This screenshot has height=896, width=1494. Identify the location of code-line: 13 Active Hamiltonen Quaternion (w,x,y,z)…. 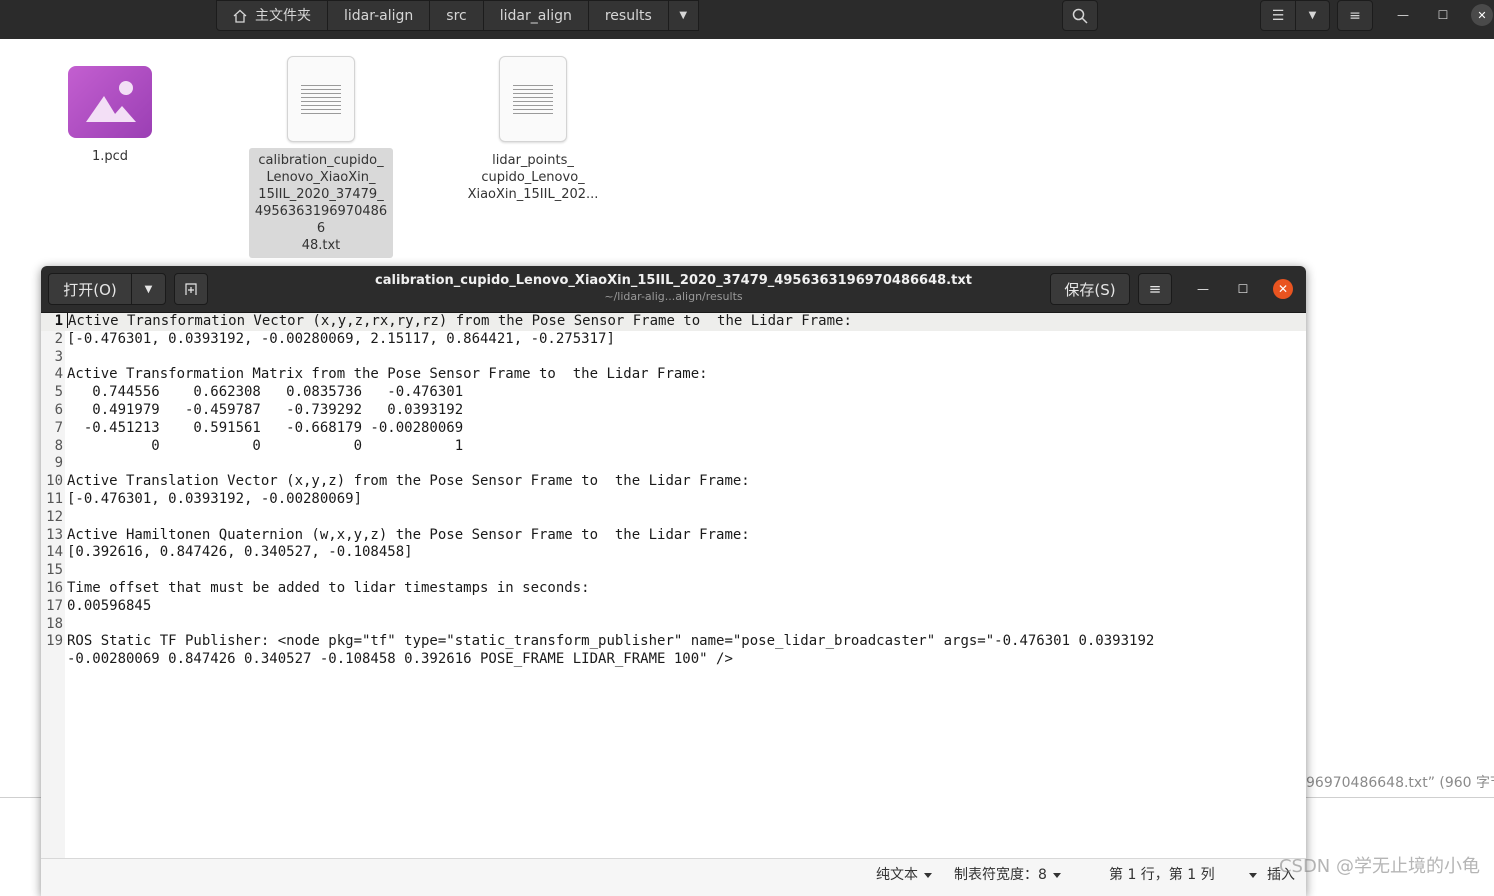
(673, 536).